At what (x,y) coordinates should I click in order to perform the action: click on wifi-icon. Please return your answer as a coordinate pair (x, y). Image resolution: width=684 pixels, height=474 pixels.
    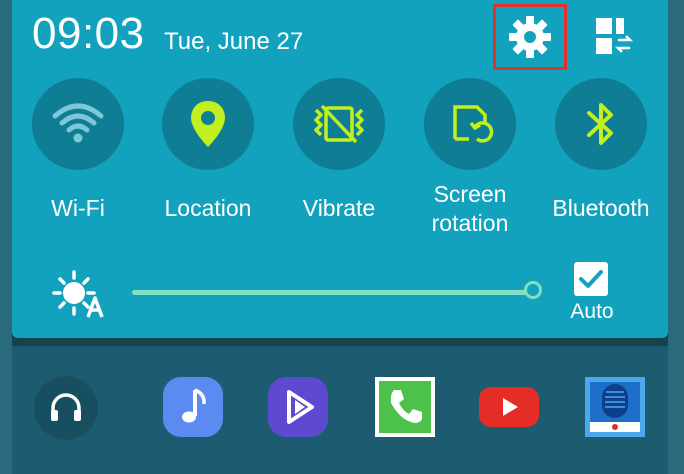
    Looking at the image, I should click on (78, 123).